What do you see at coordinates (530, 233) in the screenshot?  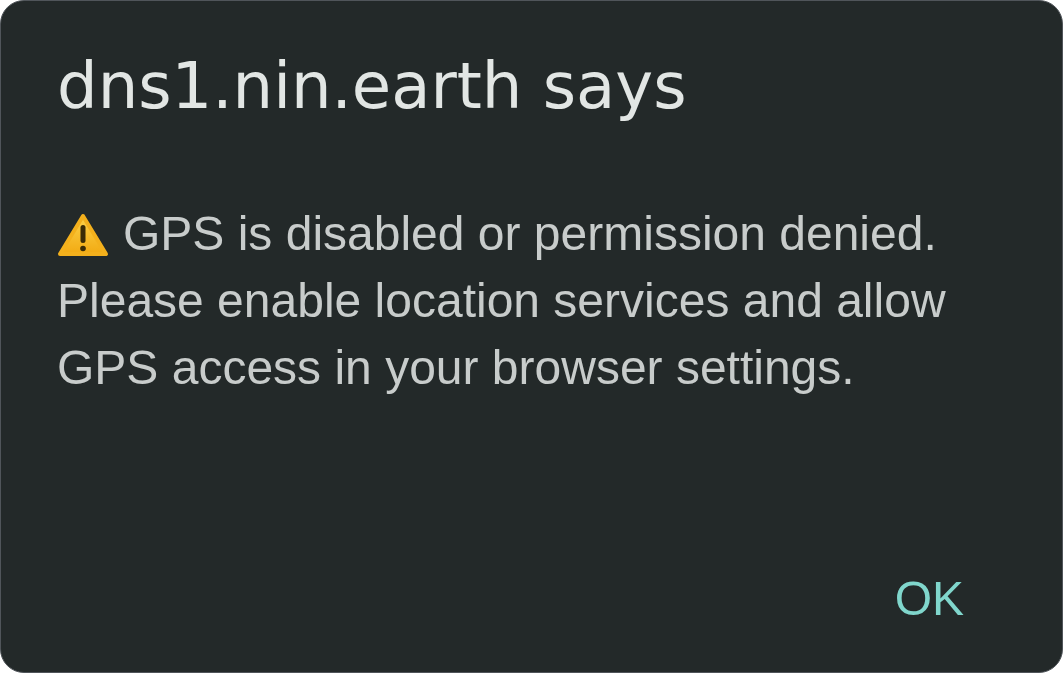 I see `warning-text: GPS is disabled or permission denied.` at bounding box center [530, 233].